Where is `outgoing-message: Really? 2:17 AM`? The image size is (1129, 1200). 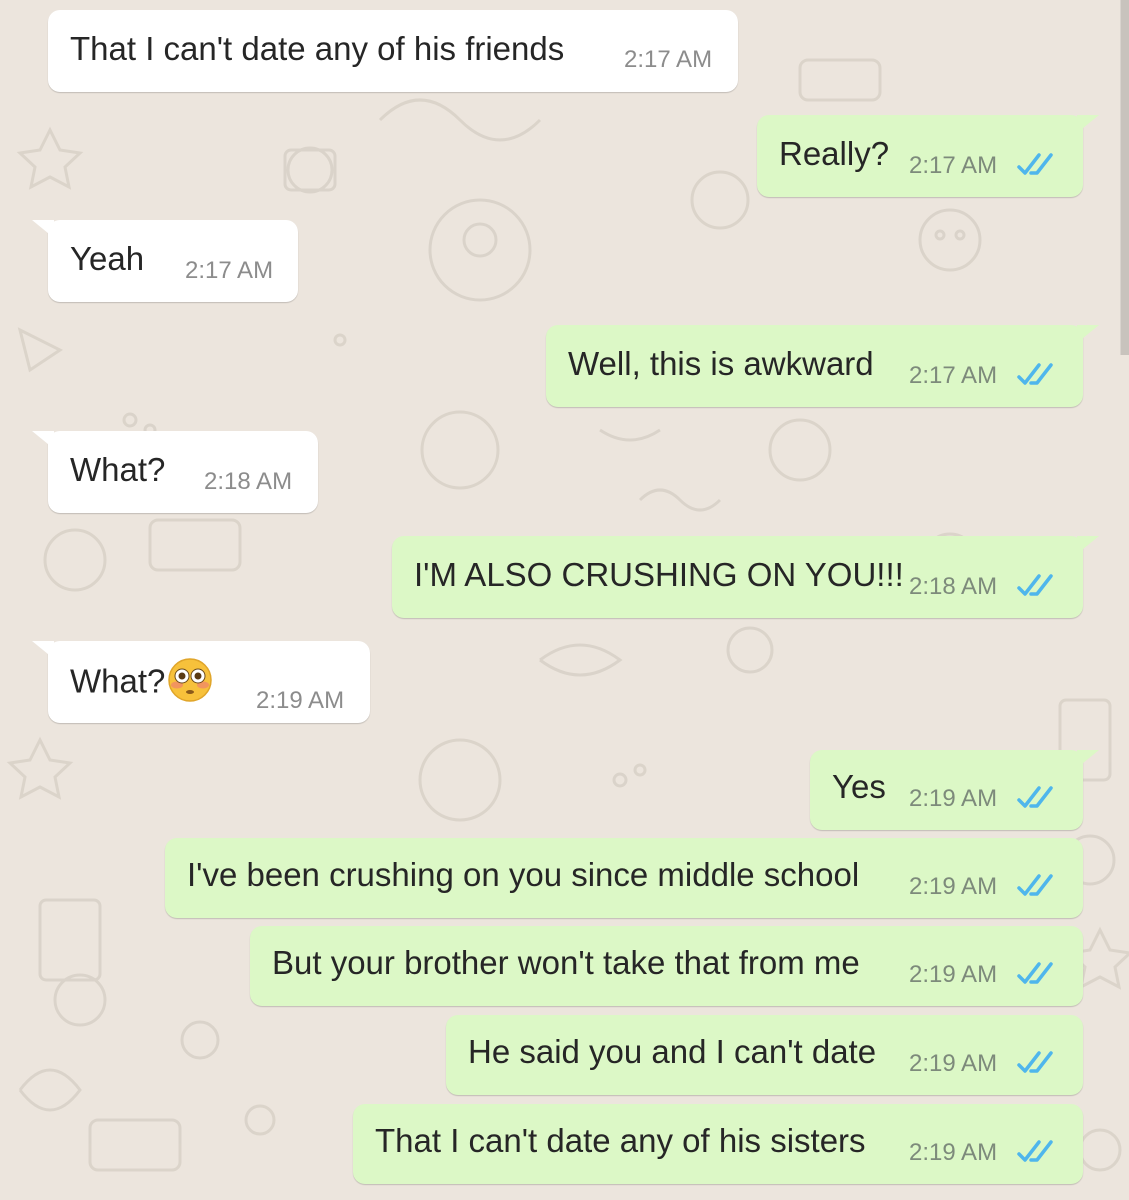
outgoing-message: Really? 2:17 AM is located at coordinates (928, 156).